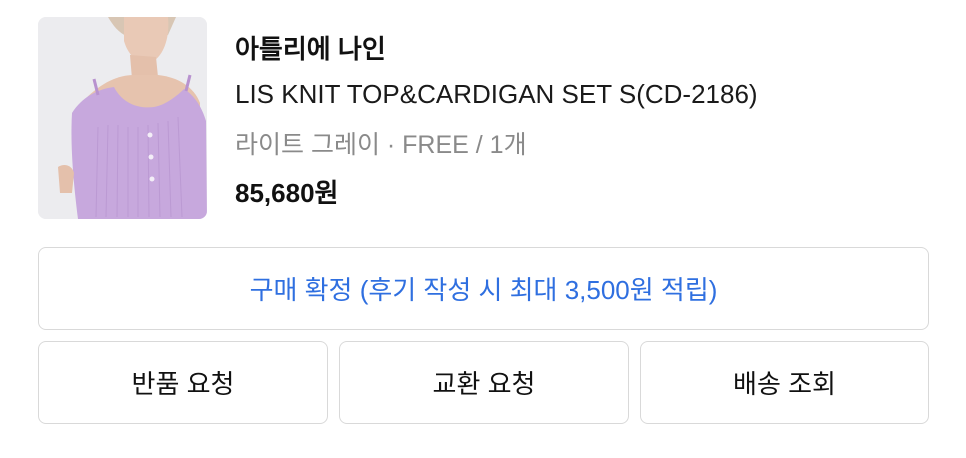 Image resolution: width=966 pixels, height=458 pixels. I want to click on product-image, so click(122, 118).